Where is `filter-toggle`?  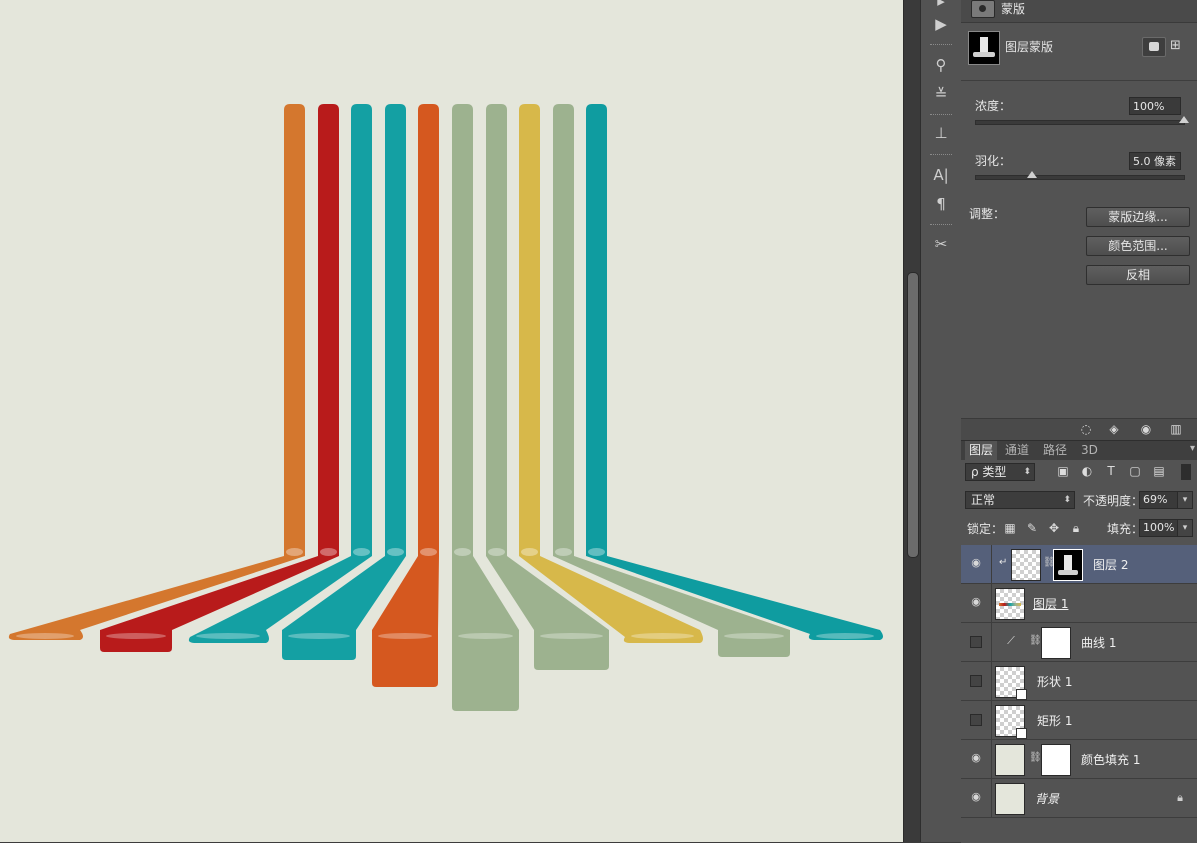
filter-toggle is located at coordinates (1186, 472).